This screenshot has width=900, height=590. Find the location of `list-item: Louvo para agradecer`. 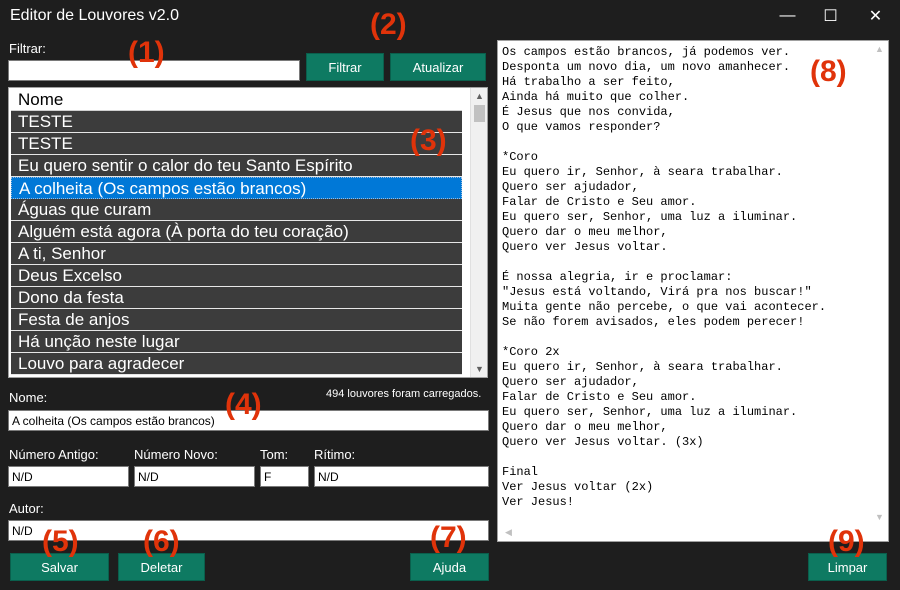

list-item: Louvo para agradecer is located at coordinates (236, 364).